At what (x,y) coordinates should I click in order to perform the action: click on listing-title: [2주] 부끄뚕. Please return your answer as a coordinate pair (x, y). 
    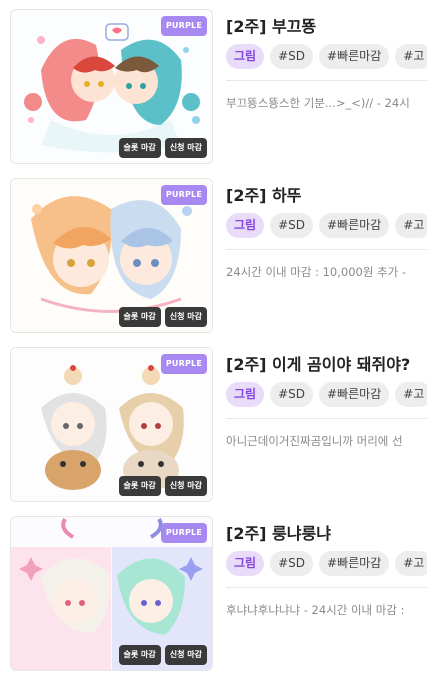
    Looking at the image, I should click on (271, 25).